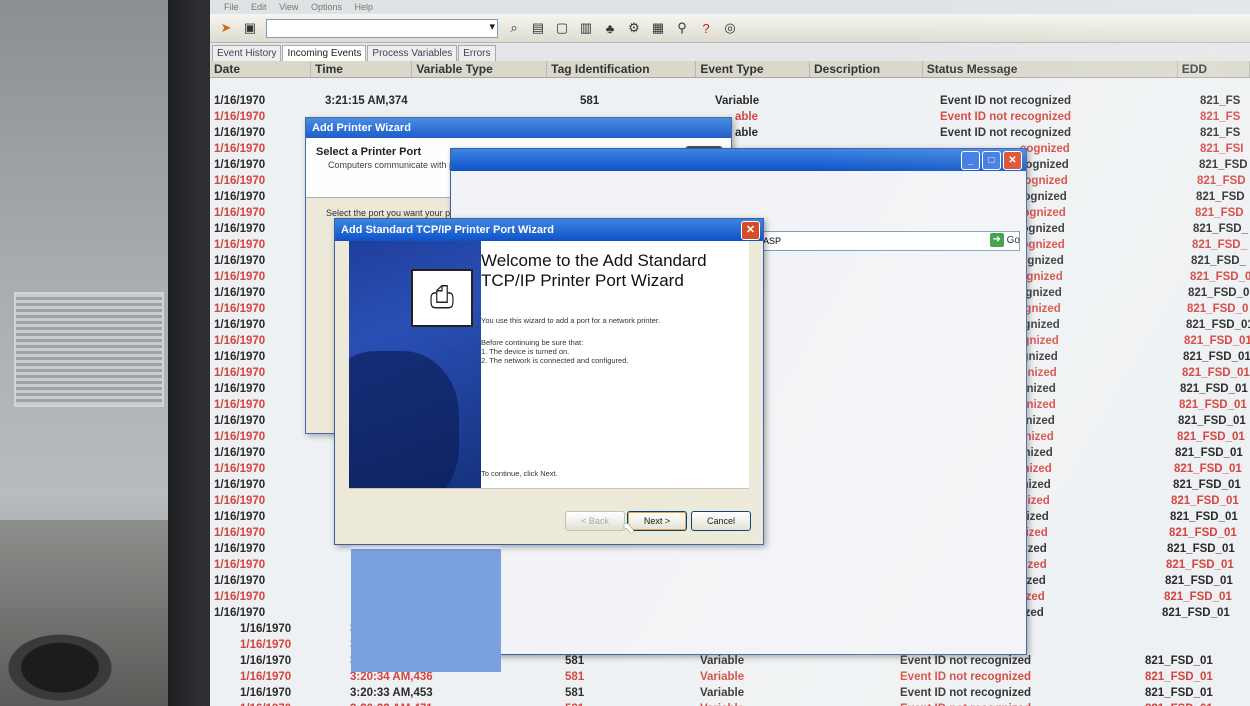 This screenshot has width=1250, height=706. Describe the element at coordinates (595, 521) in the screenshot. I see `back-button: < Back` at that location.